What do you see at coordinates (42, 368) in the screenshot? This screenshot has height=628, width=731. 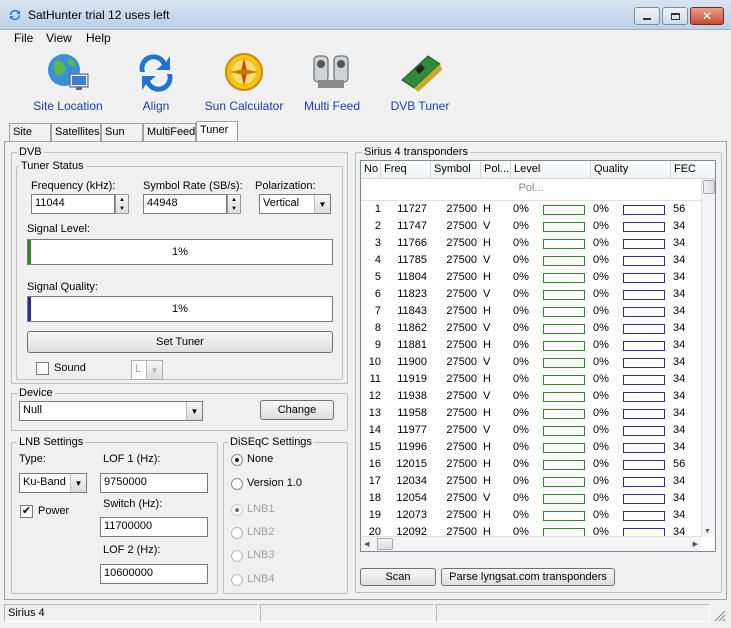 I see `sound-checkbox` at bounding box center [42, 368].